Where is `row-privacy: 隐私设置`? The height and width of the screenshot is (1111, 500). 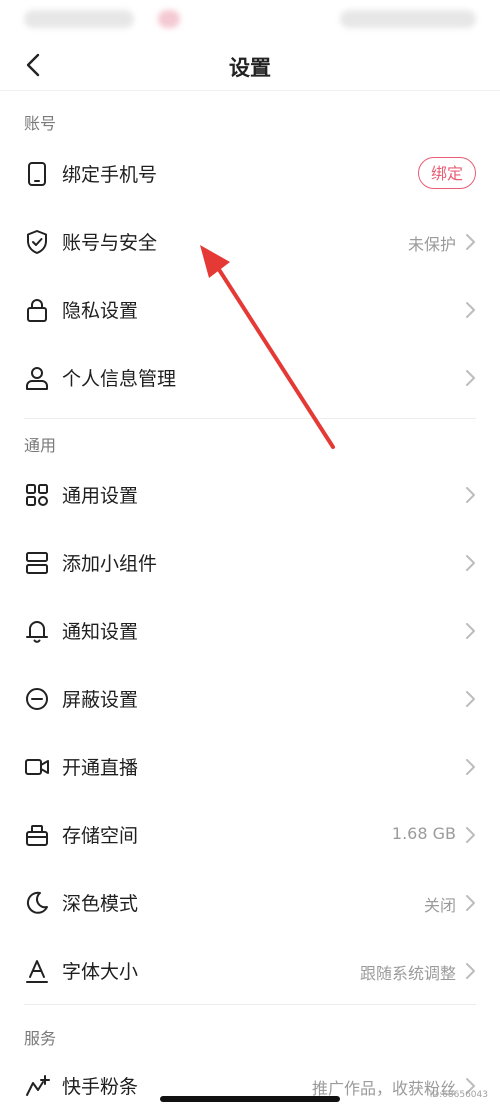 row-privacy: 隐私设置 is located at coordinates (250, 310).